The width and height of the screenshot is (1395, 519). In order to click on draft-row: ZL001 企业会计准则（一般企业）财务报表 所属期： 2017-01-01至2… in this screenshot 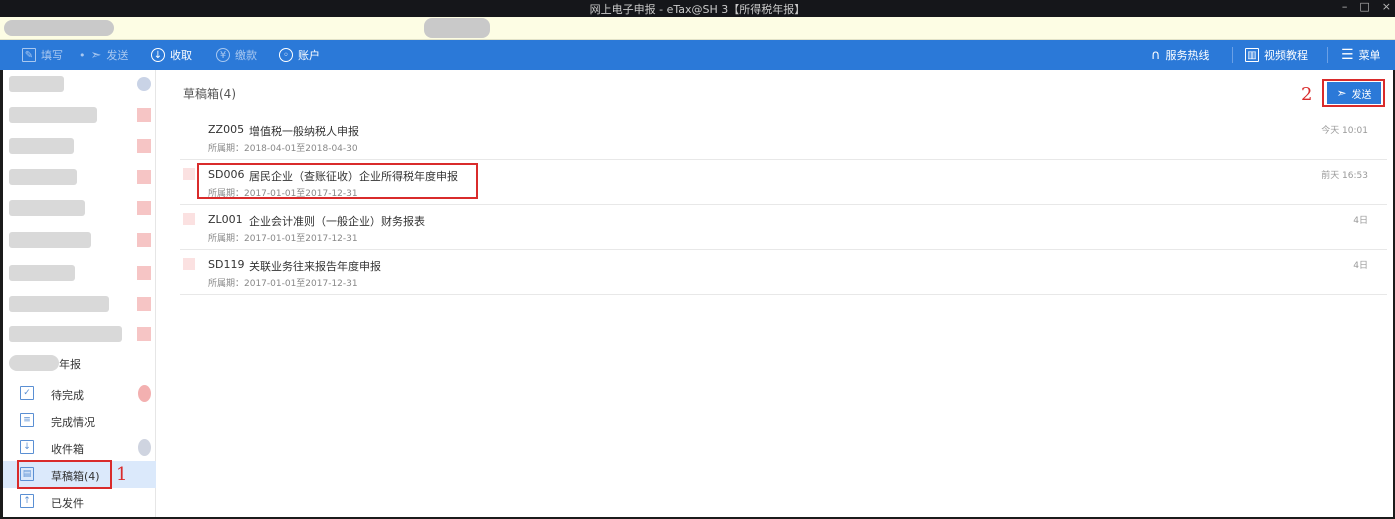, I will do `click(783, 227)`.